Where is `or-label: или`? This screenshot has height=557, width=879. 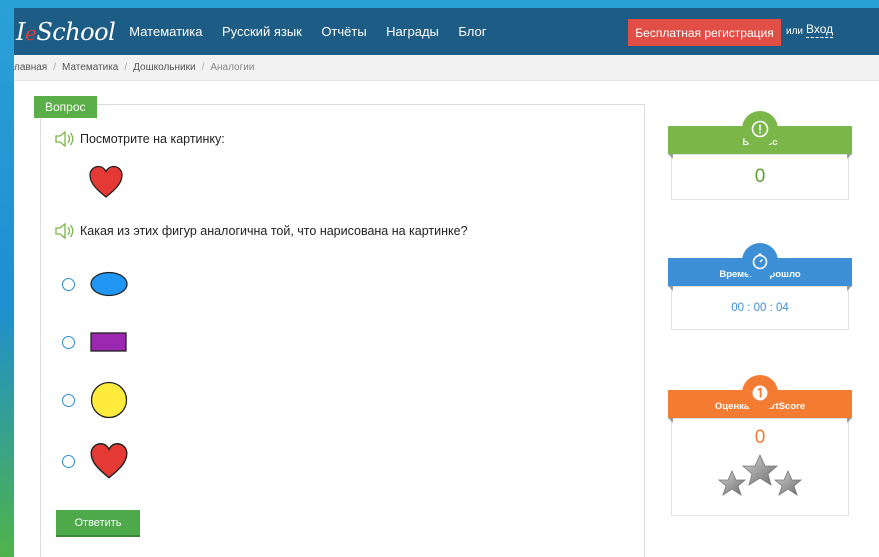 or-label: или is located at coordinates (795, 31).